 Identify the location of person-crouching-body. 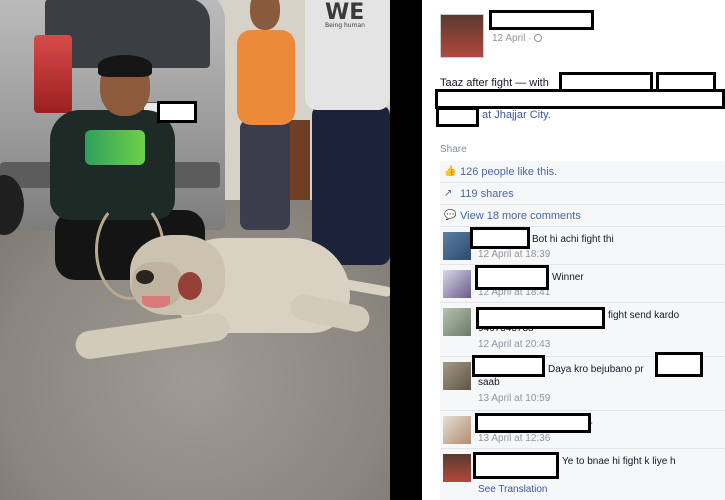
(112, 165).